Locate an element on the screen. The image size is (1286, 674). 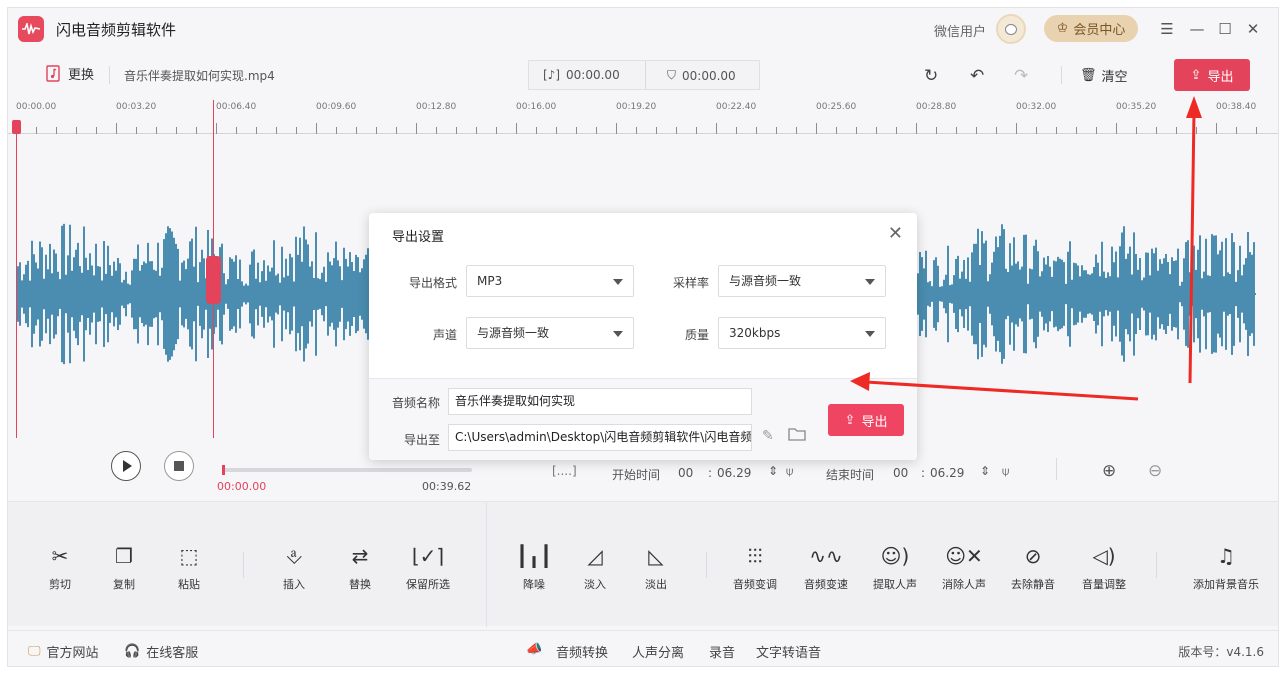
start-time-sec: 06.29 is located at coordinates (734, 473).